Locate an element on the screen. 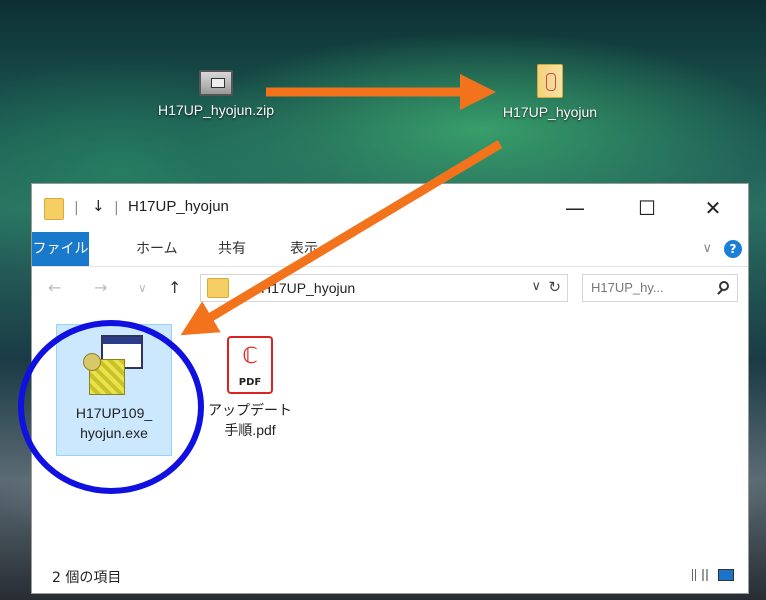  quick-access-dropdown: ↓ is located at coordinates (98, 206).